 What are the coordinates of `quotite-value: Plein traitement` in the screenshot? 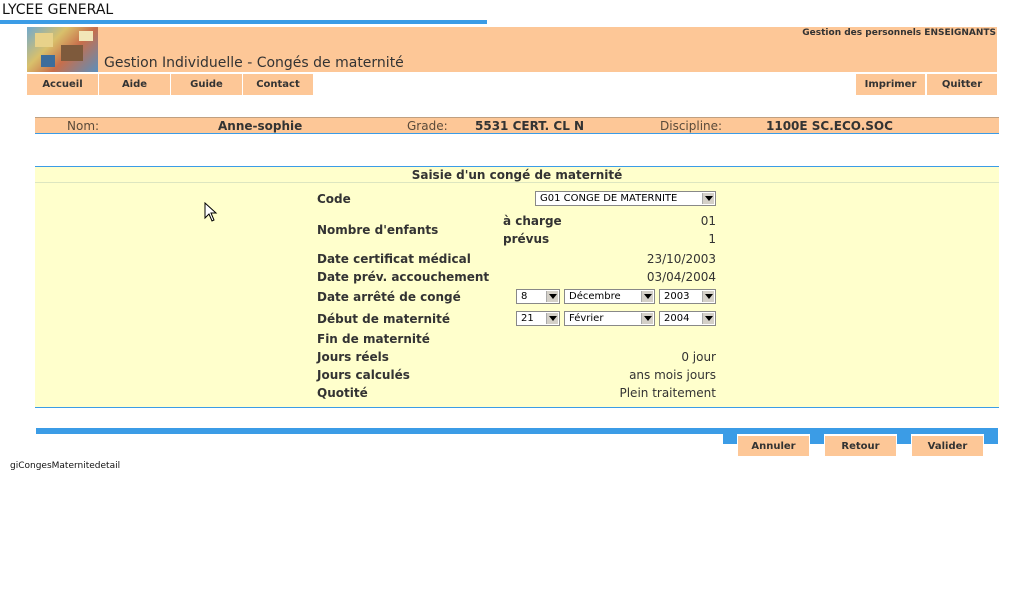 It's located at (667, 393).